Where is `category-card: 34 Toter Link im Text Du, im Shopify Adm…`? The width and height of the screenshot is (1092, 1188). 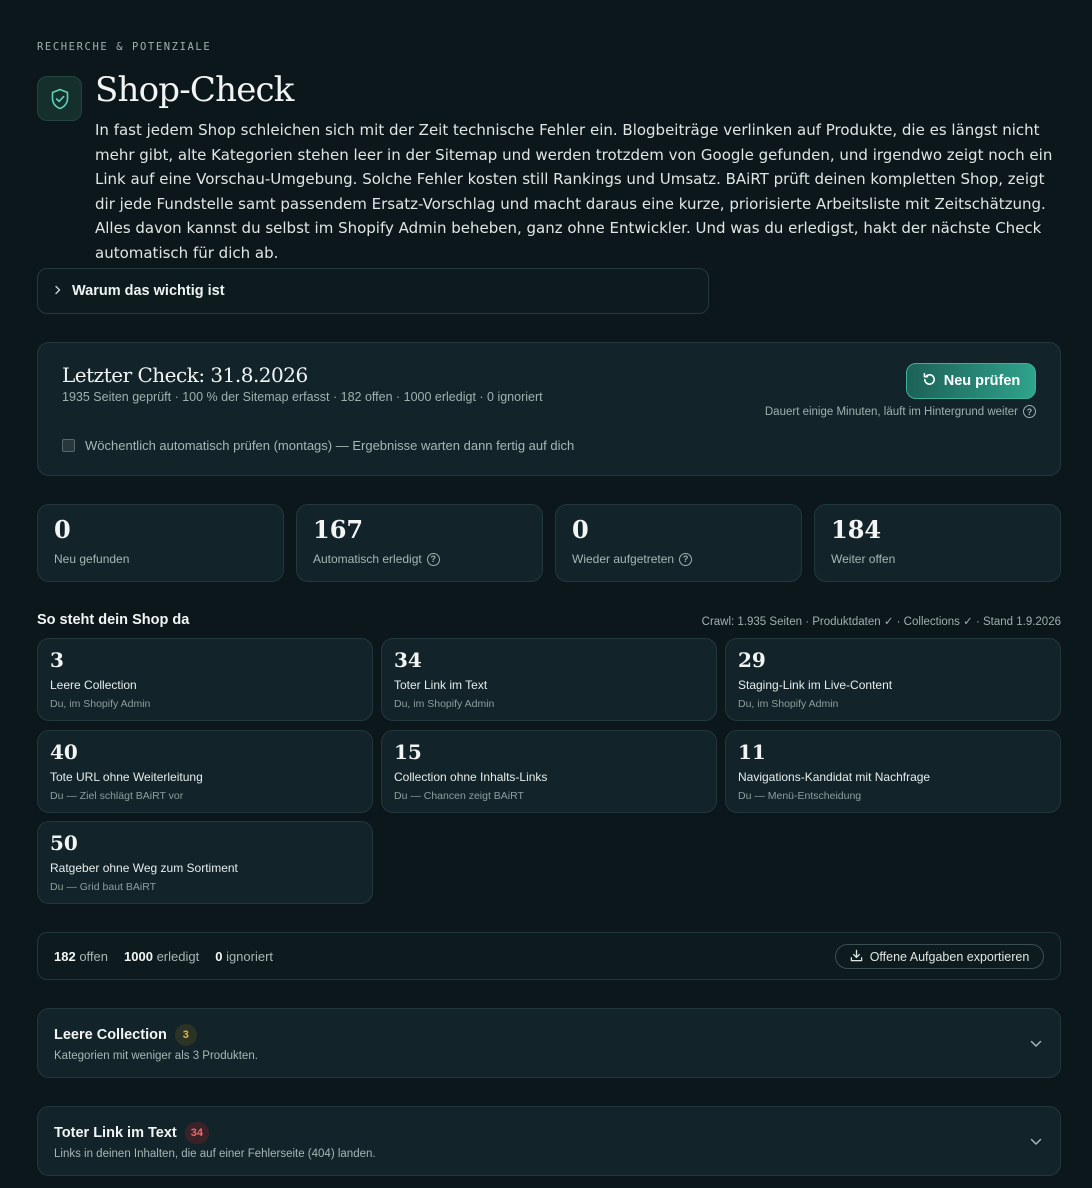 category-card: 34 Toter Link im Text Du, im Shopify Adm… is located at coordinates (549, 679).